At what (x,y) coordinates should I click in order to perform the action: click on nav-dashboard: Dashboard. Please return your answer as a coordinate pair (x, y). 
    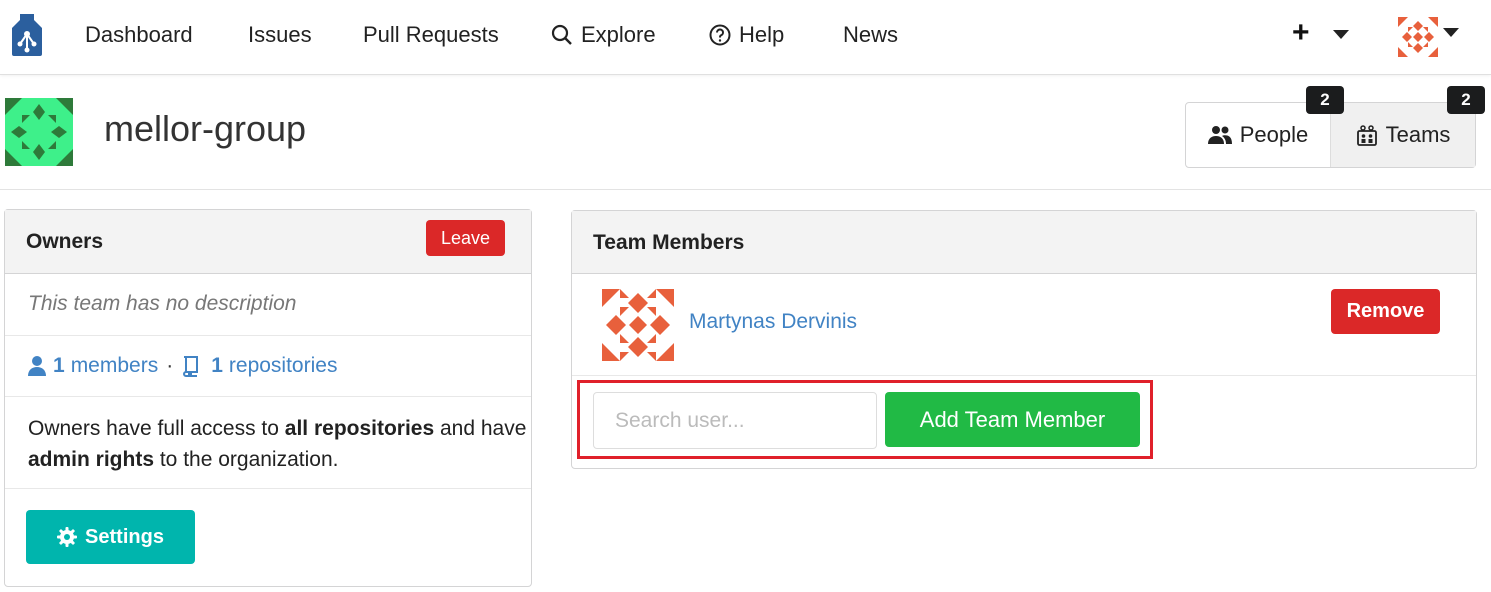
    Looking at the image, I should click on (139, 35).